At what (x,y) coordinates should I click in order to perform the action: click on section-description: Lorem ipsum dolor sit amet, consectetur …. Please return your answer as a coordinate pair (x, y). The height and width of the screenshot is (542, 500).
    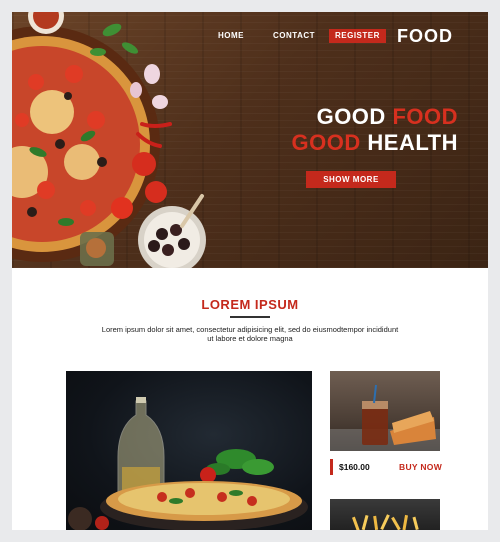
    Looking at the image, I should click on (250, 334).